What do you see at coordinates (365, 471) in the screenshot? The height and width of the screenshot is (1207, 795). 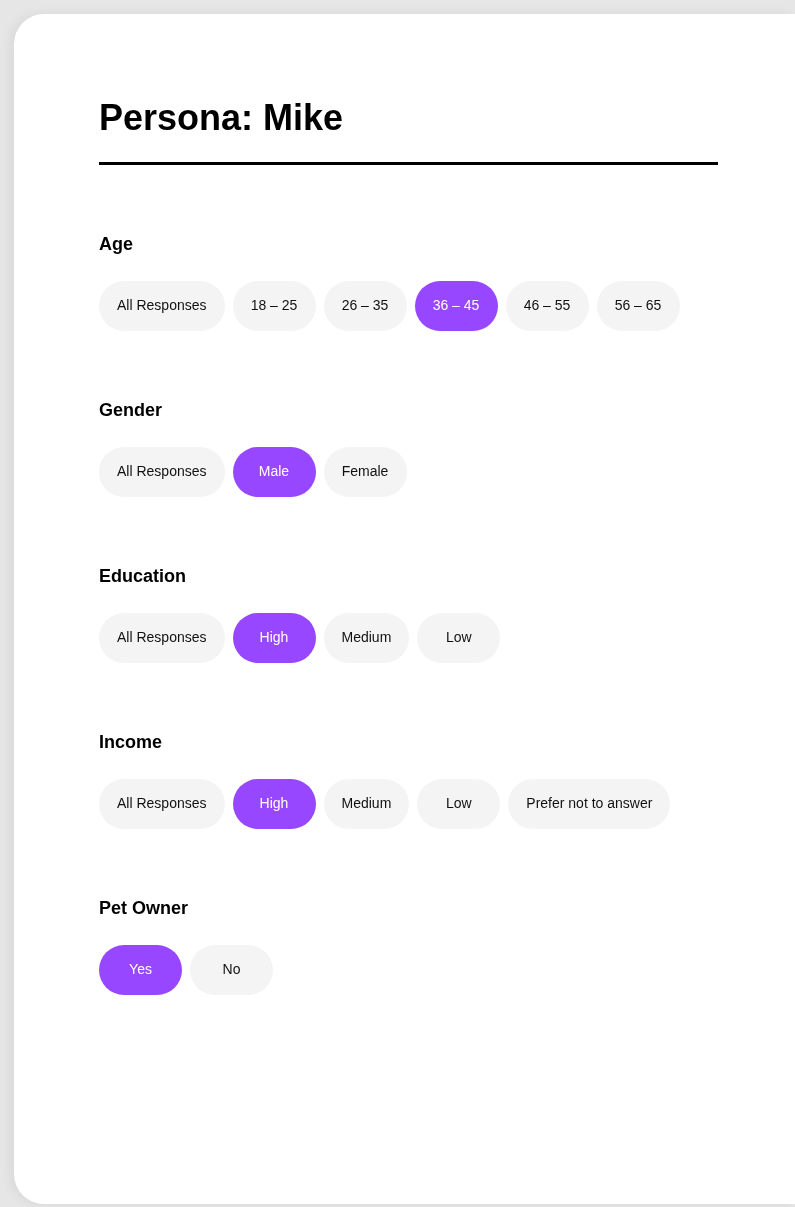 I see `filter-option: Female` at bounding box center [365, 471].